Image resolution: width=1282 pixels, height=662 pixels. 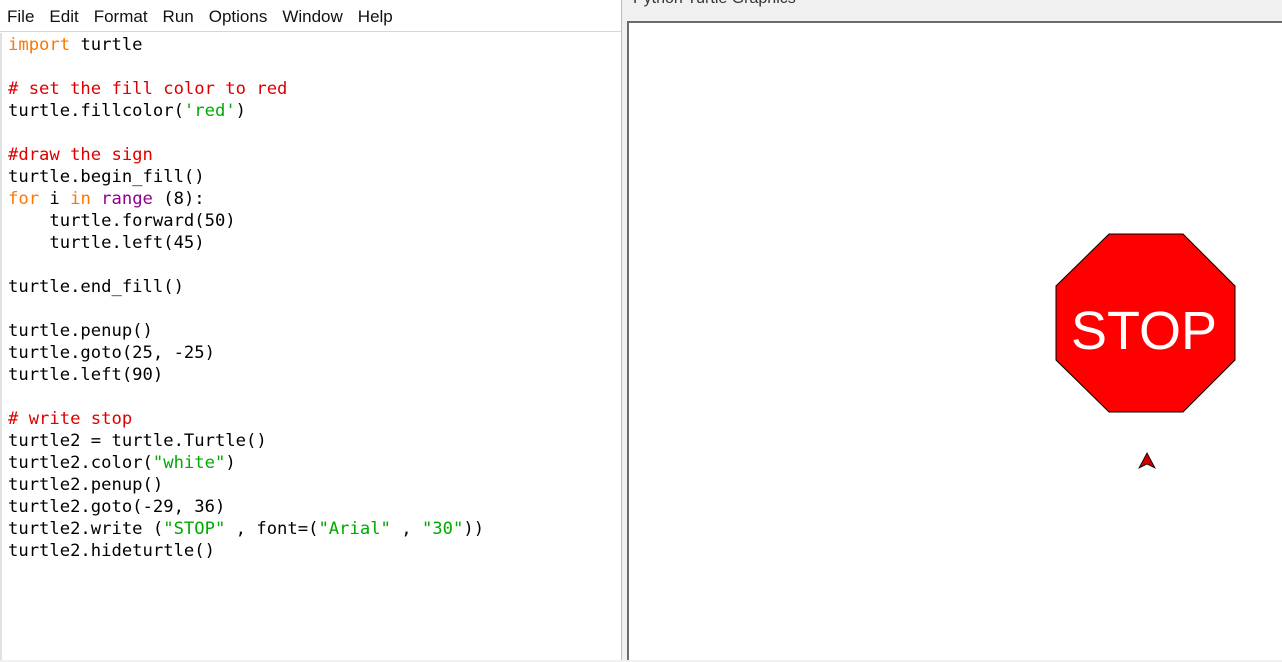 What do you see at coordinates (86, 375) in the screenshot?
I see `code-token-plain: turtle.left(90)` at bounding box center [86, 375].